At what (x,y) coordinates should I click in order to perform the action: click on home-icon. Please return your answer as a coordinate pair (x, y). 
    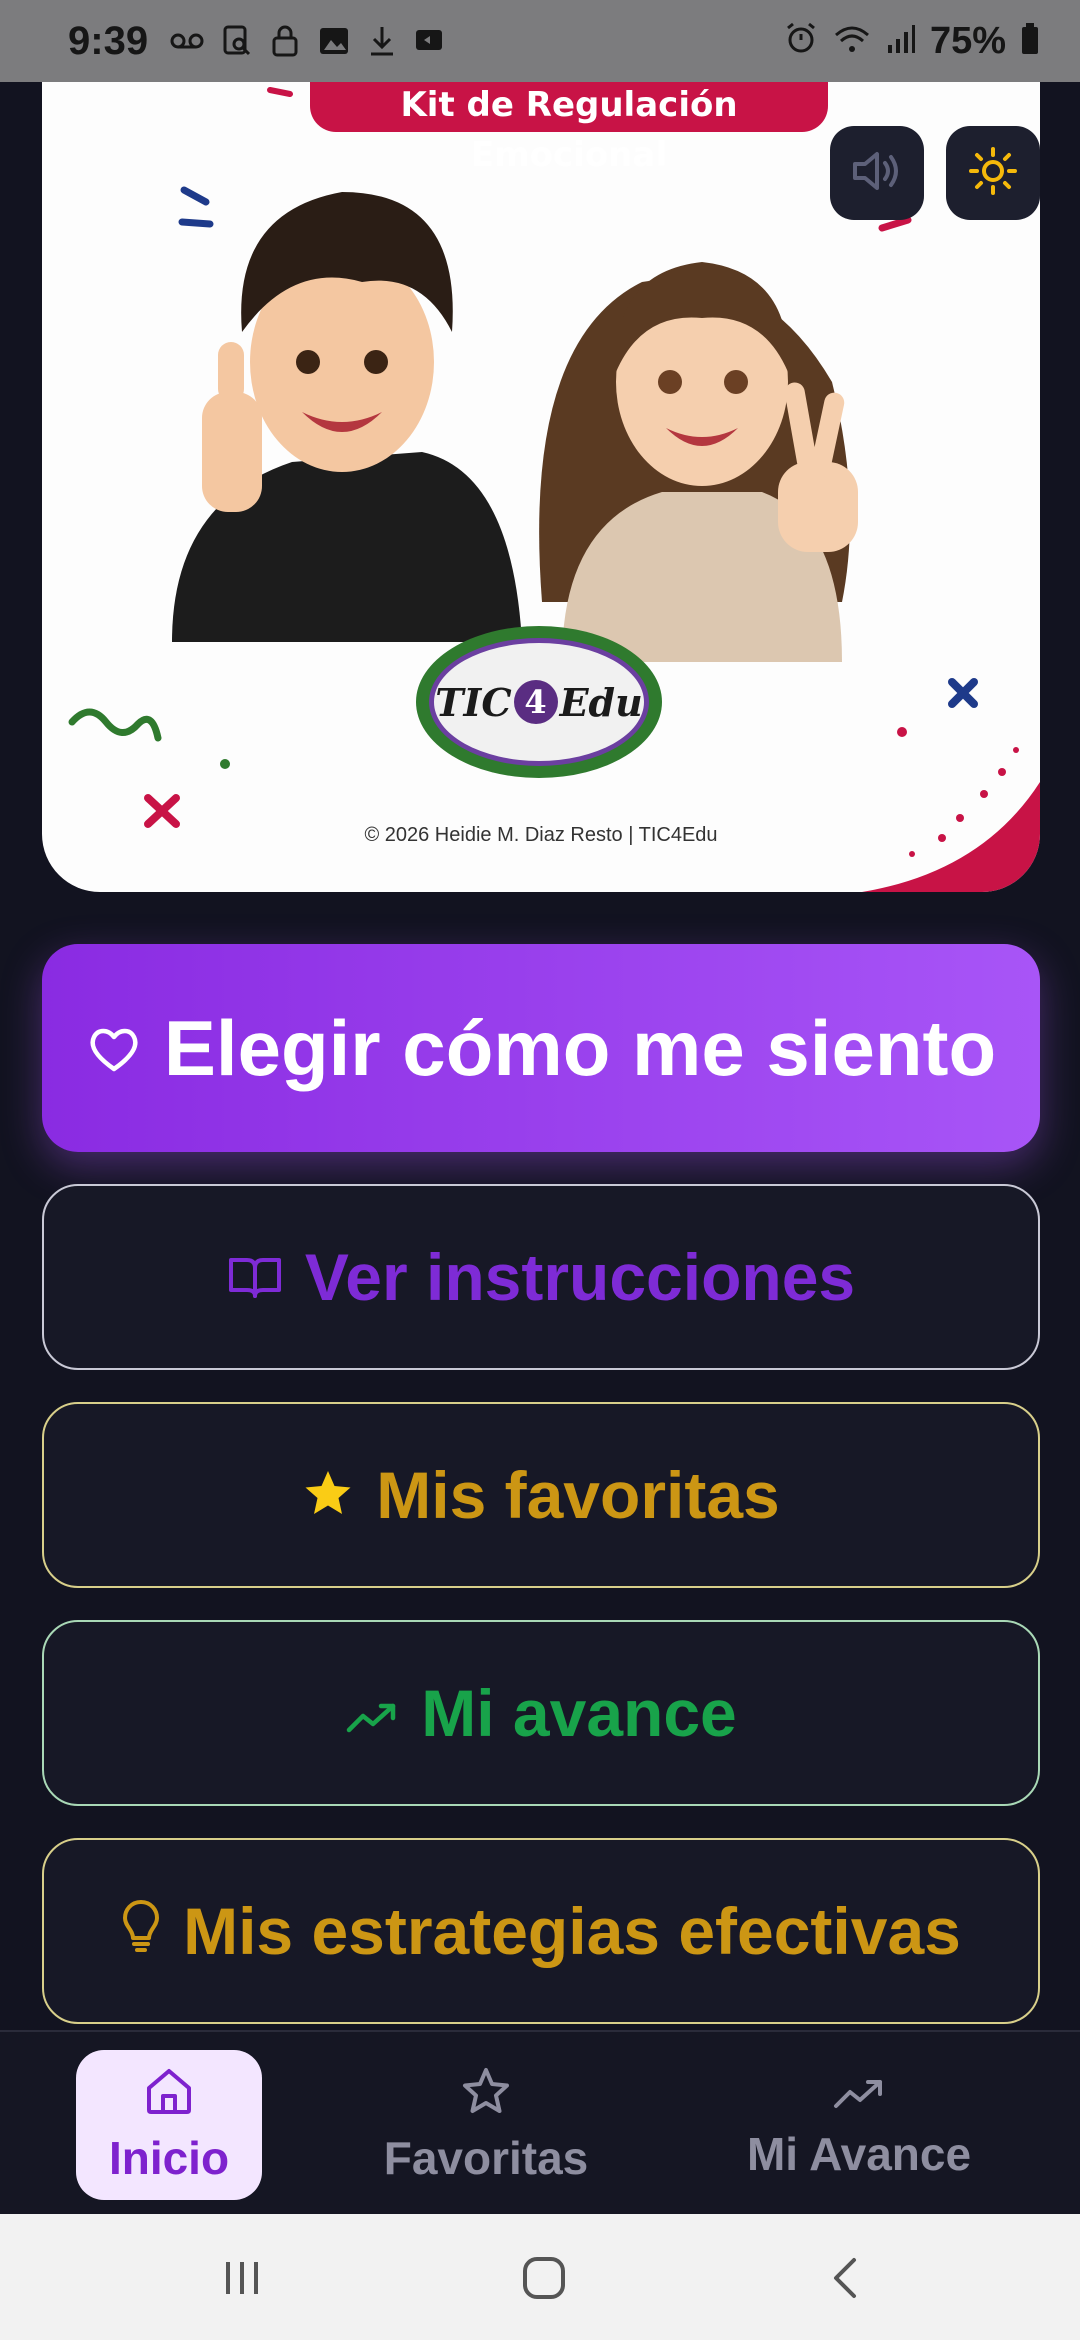
    Looking at the image, I should click on (169, 2096).